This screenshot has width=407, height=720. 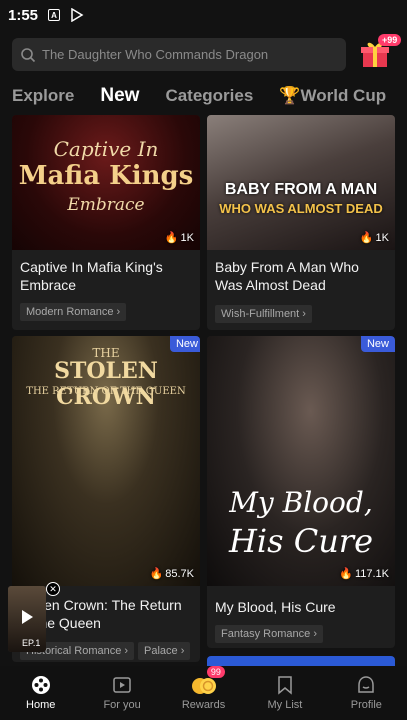 I want to click on drama-title: Baby From A Man Who Was Almost Dead, so click(x=287, y=276).